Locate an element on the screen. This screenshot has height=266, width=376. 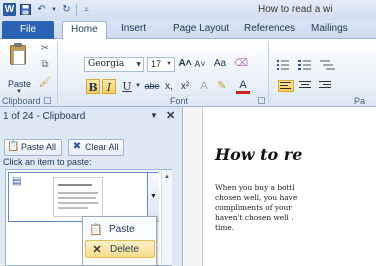
menu-item-paste-label: Paste is located at coordinates (122, 229).